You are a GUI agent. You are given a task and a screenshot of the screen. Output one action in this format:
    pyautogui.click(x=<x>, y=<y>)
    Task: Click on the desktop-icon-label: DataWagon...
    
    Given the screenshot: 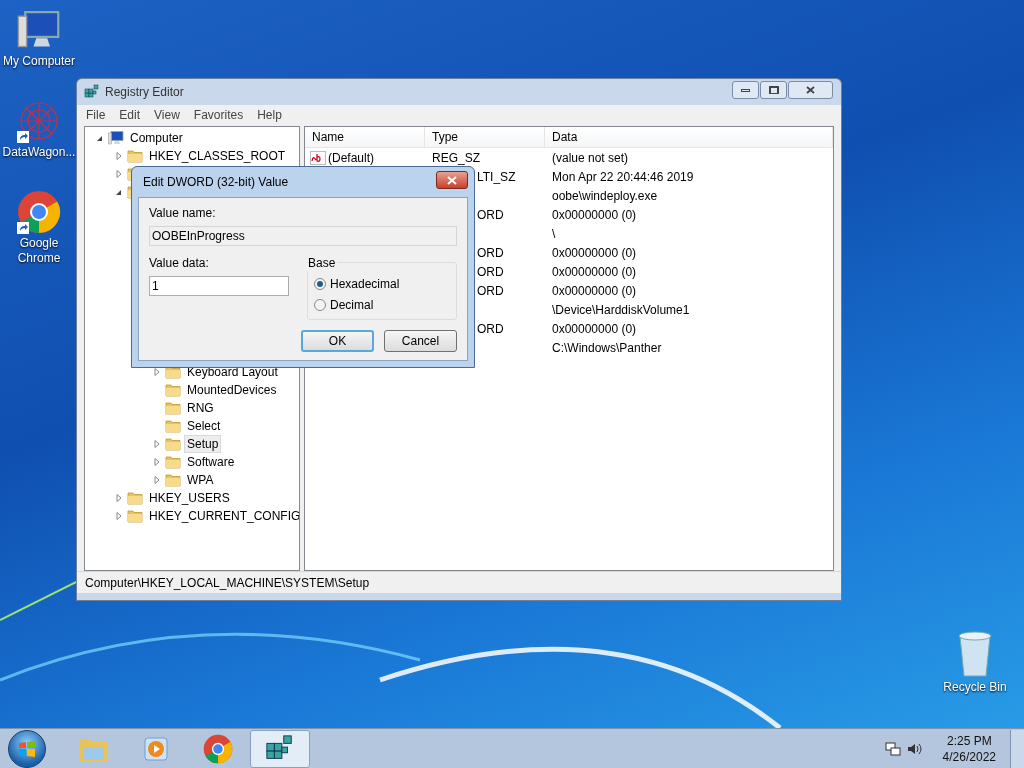 What is the action you would take?
    pyautogui.click(x=39, y=152)
    